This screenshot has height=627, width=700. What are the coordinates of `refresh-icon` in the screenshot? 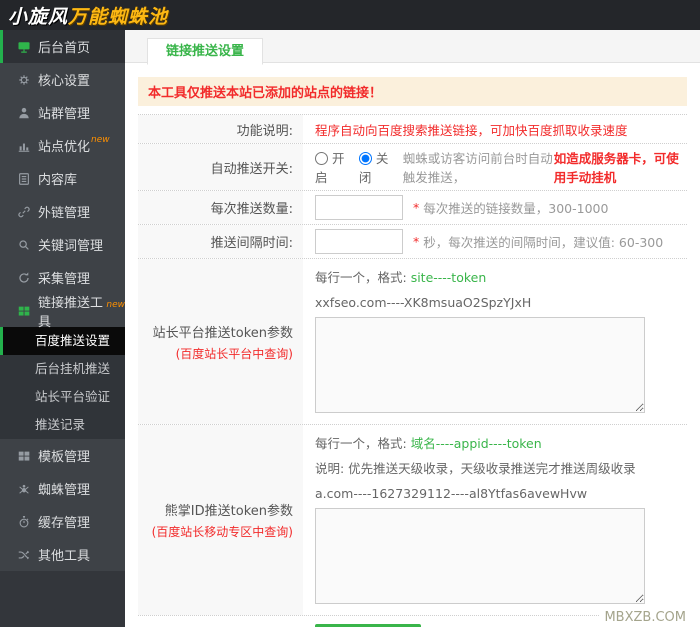 It's located at (23, 277).